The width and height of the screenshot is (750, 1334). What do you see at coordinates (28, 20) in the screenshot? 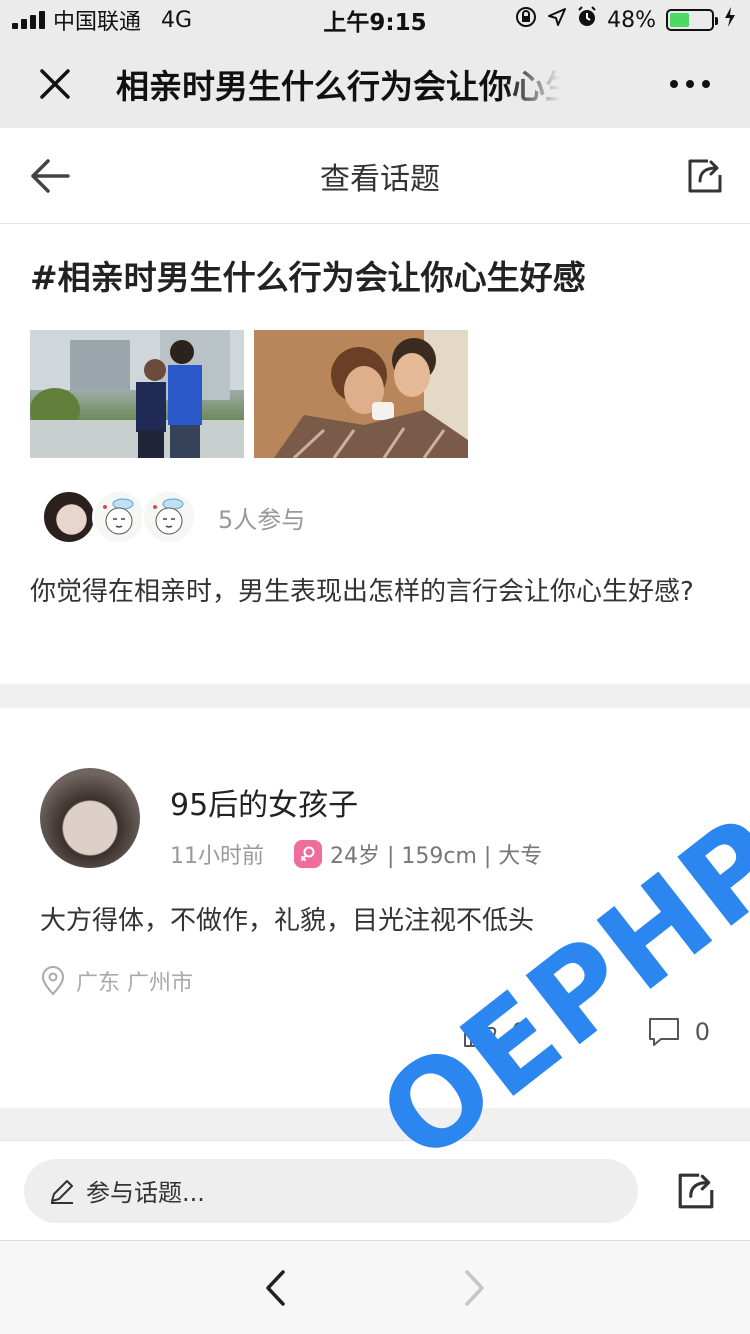
I see `signal-icon` at bounding box center [28, 20].